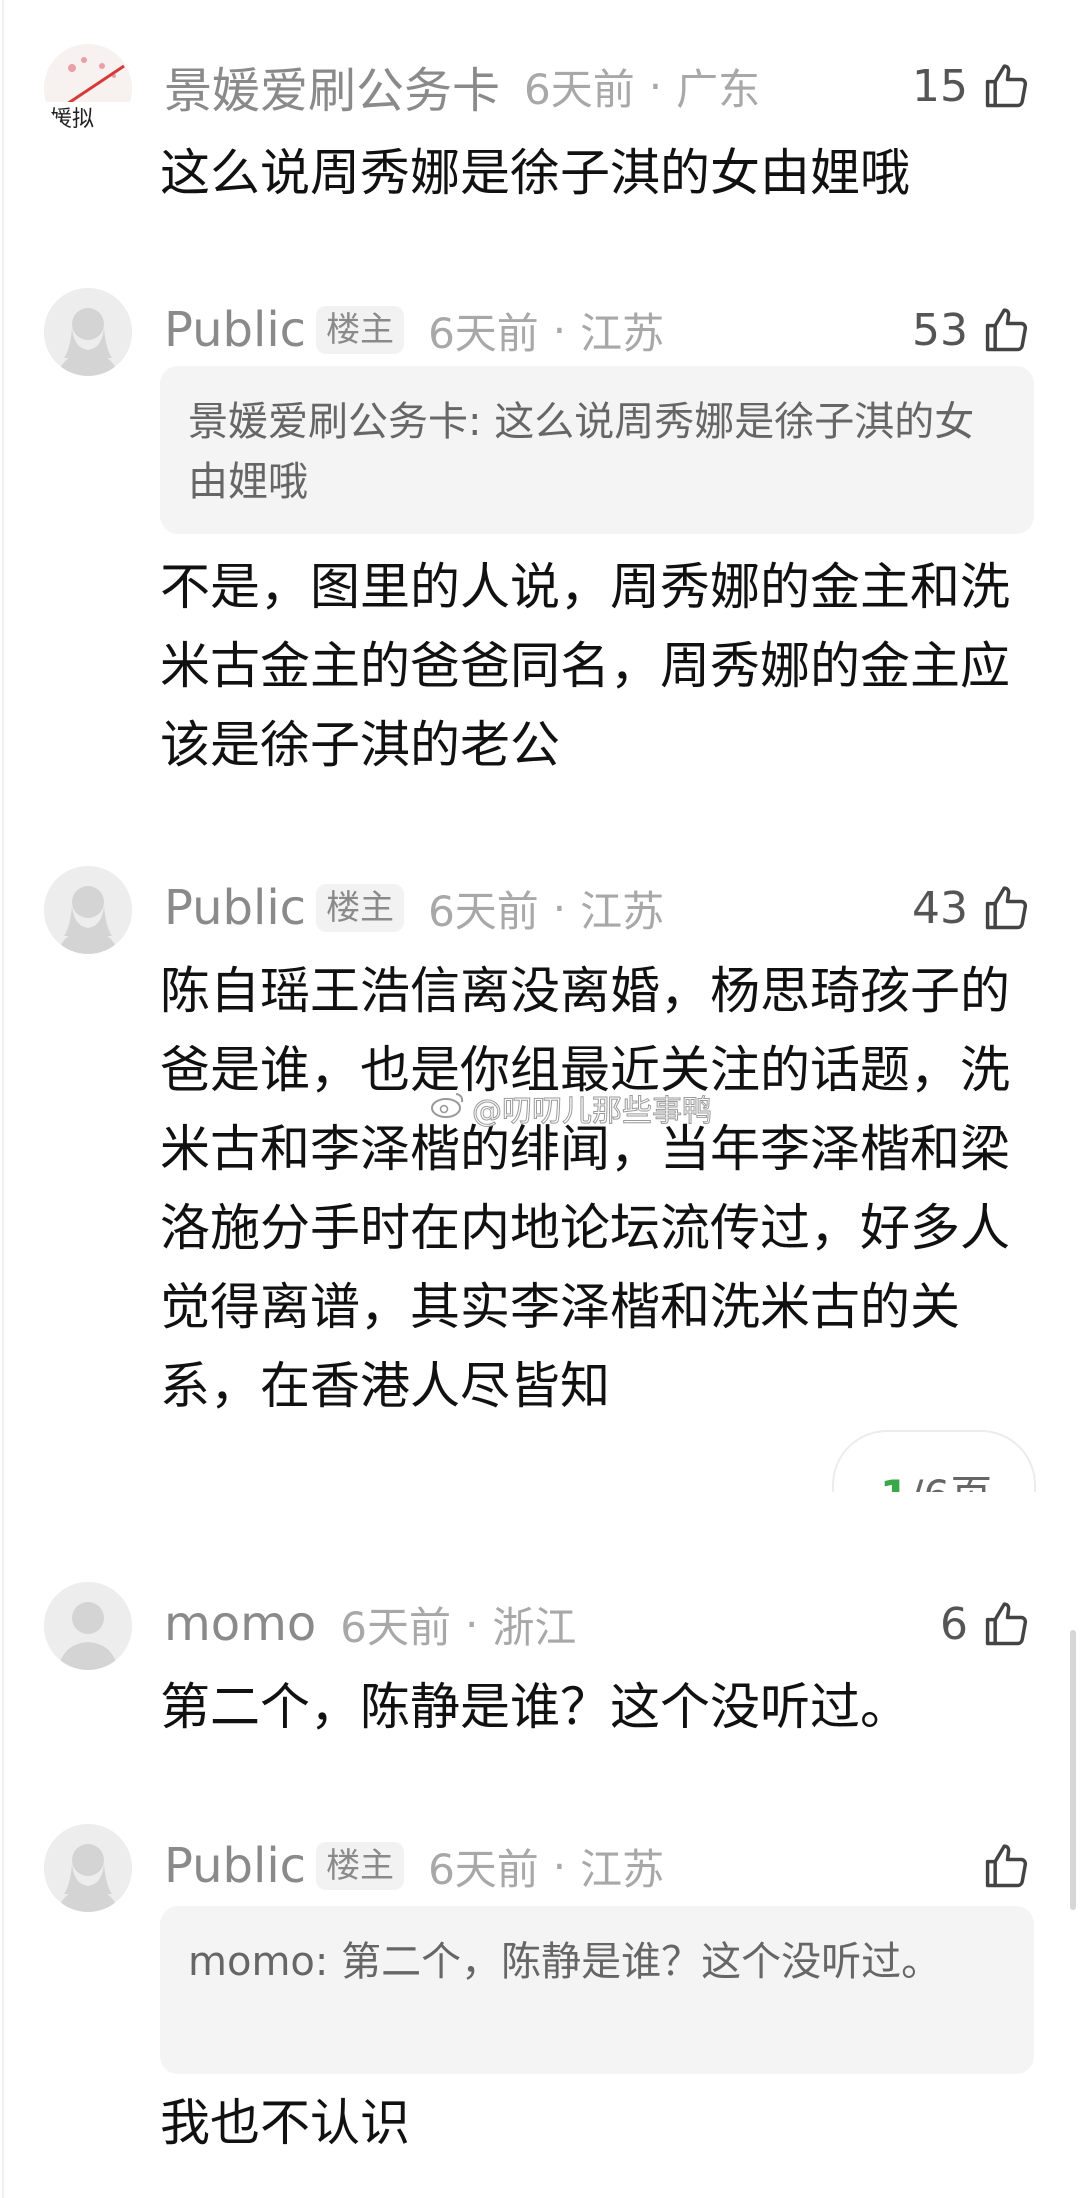 This screenshot has height=2198, width=1080. What do you see at coordinates (597, 450) in the screenshot?
I see `quoted-reply: 景媛爱刷公务卡: 这么说周秀娜是徐子淇的女由娌哦` at bounding box center [597, 450].